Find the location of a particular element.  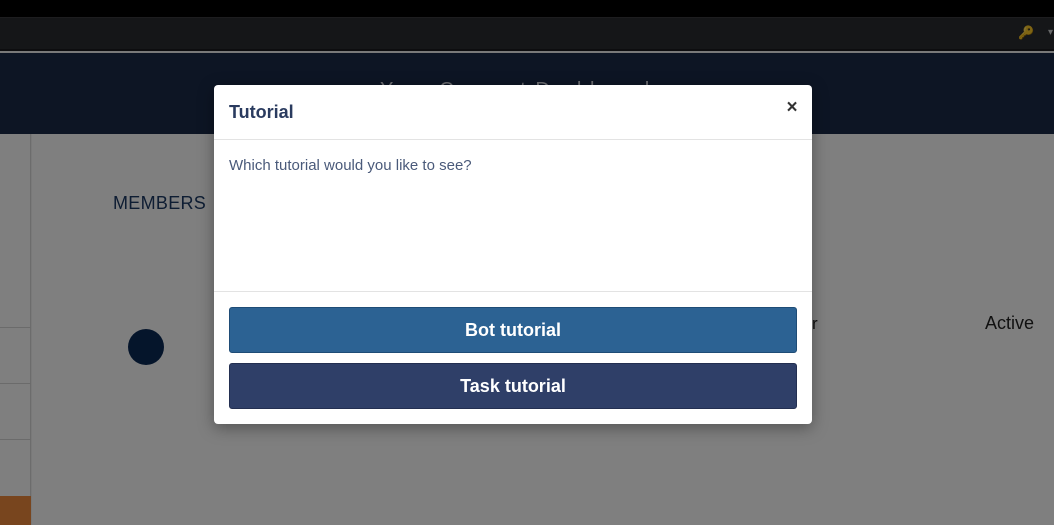

close-button: × is located at coordinates (792, 107).